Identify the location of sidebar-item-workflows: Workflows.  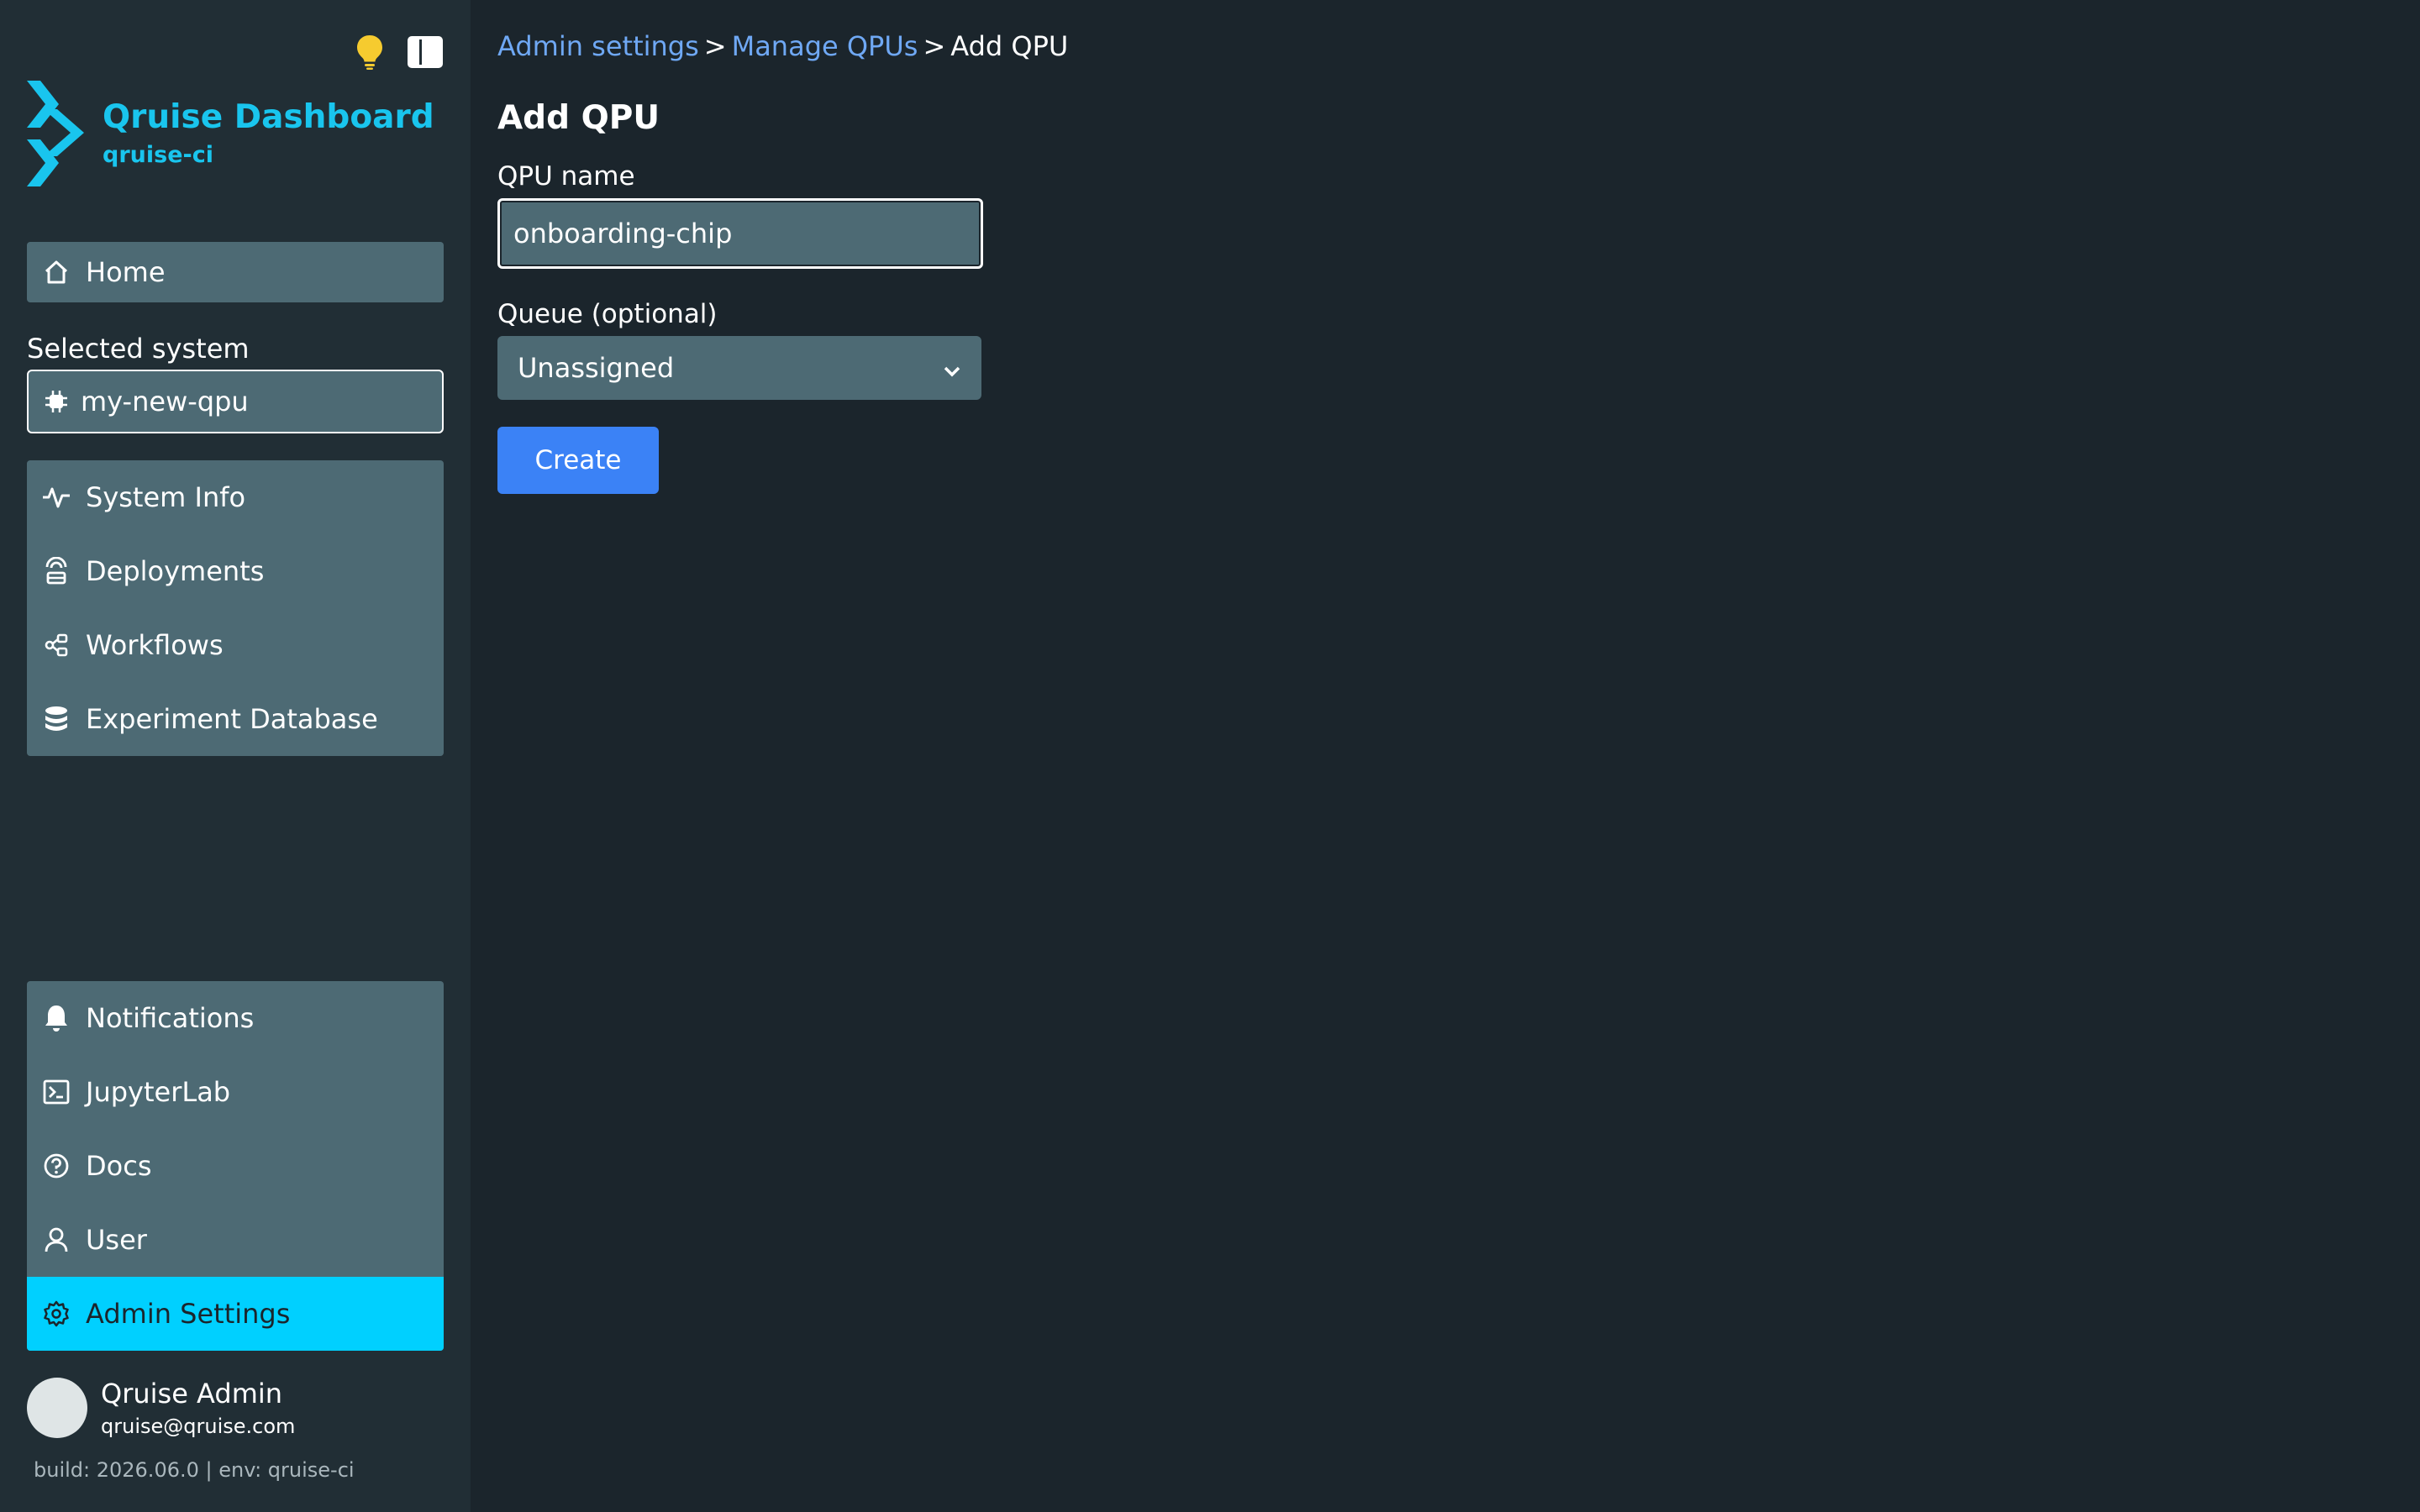
(235, 645).